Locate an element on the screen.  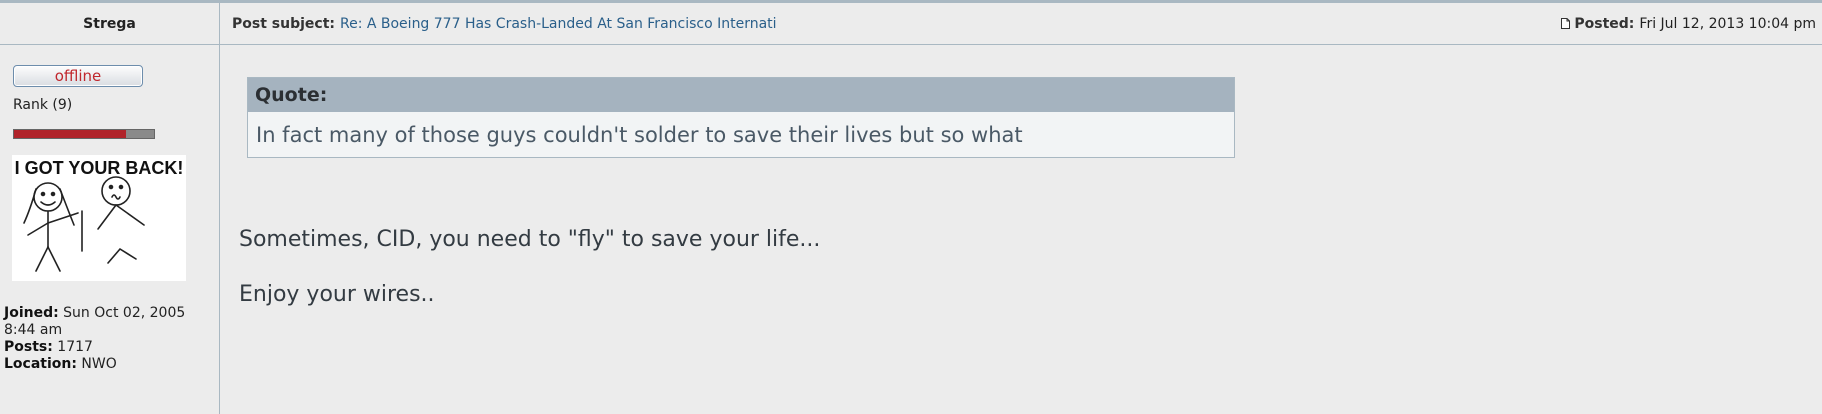
quote-header: Quote: is located at coordinates (741, 95).